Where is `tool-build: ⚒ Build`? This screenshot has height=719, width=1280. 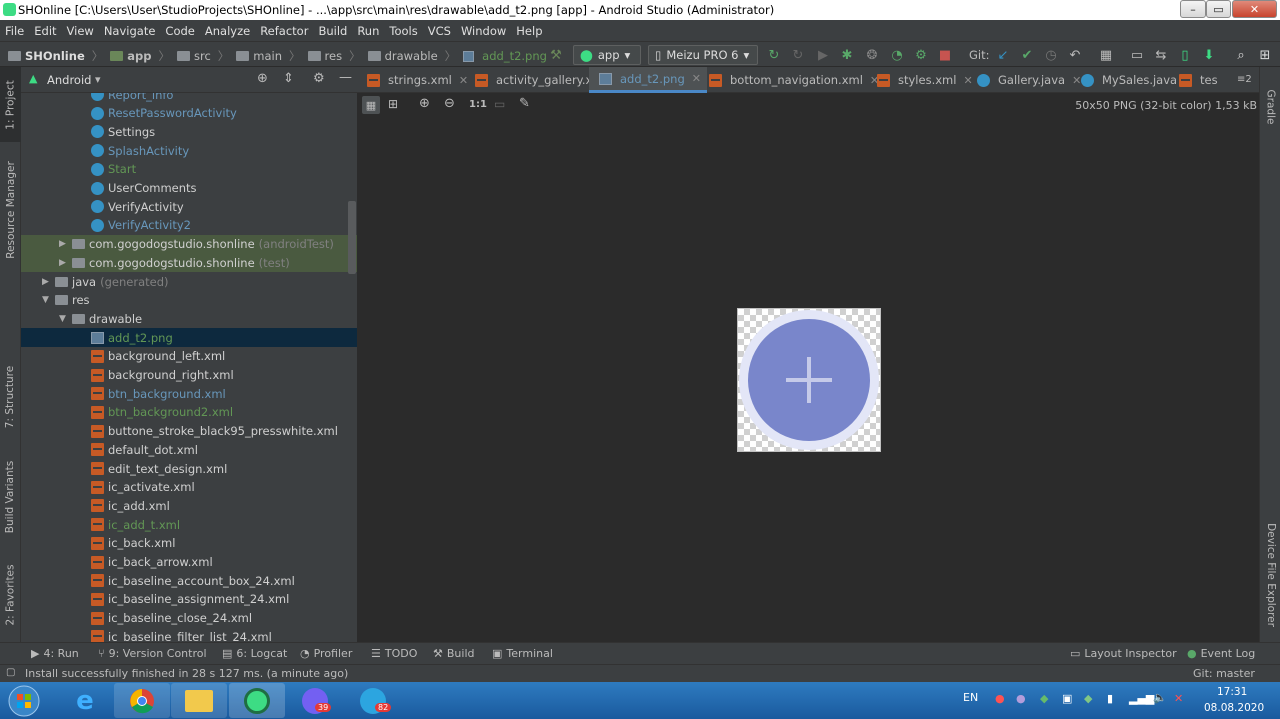 tool-build: ⚒ Build is located at coordinates (454, 653).